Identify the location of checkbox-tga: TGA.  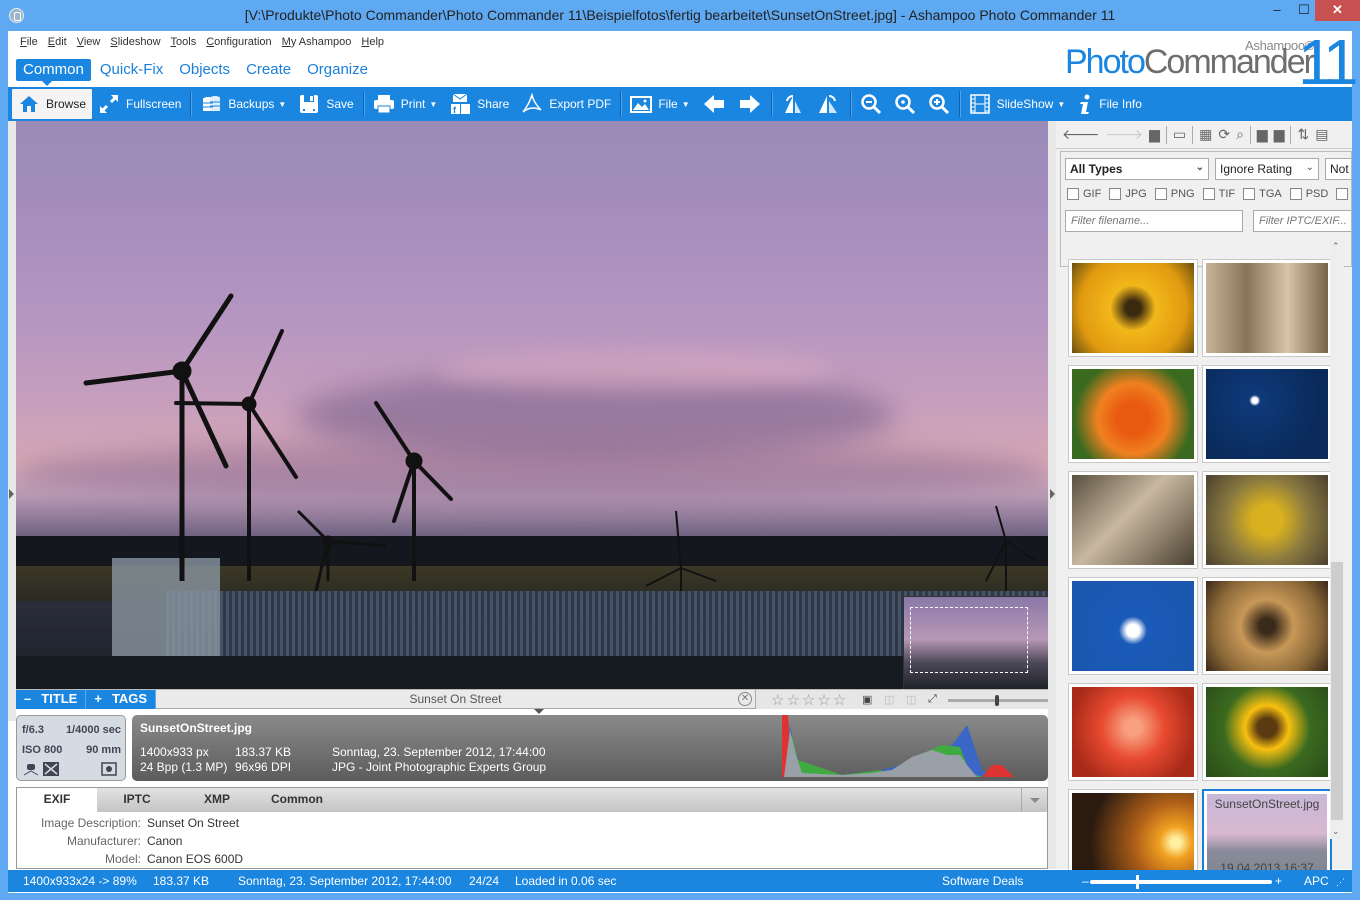
(1262, 194).